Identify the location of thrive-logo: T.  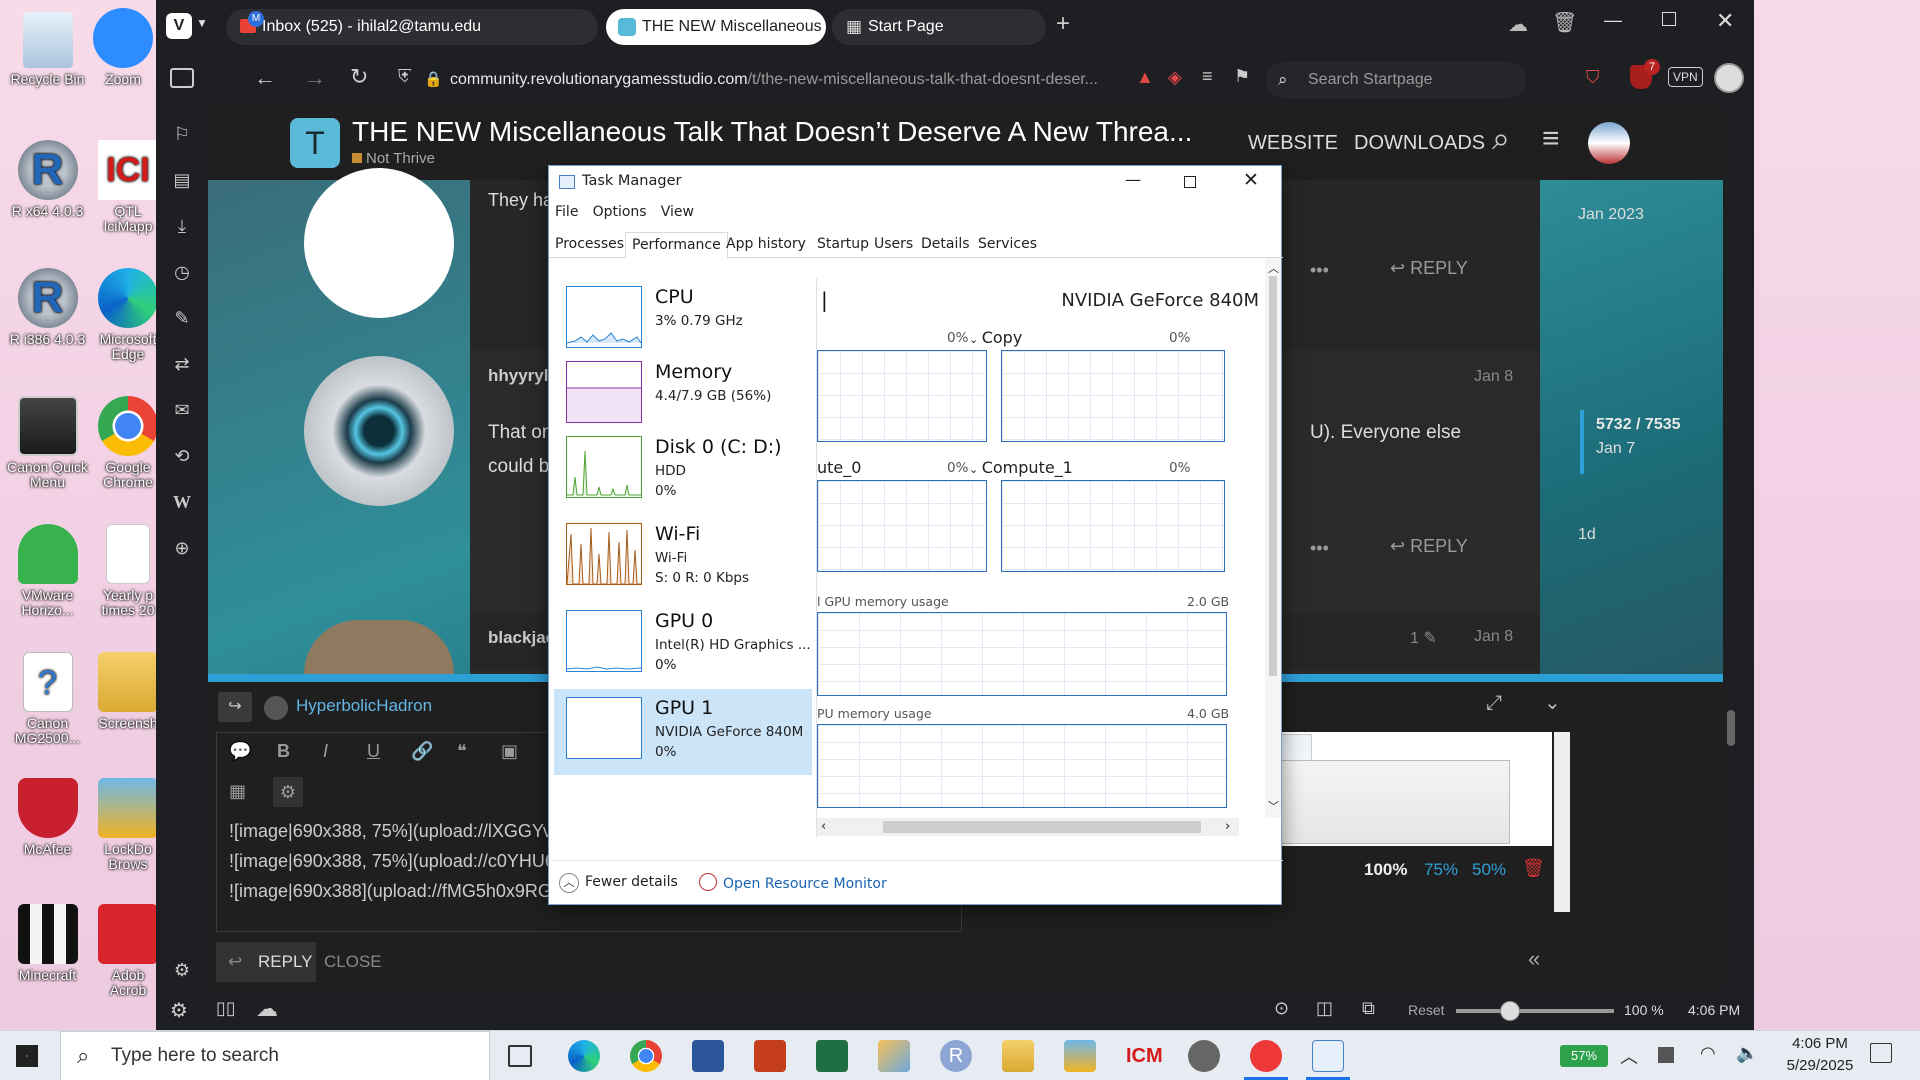
(315, 143).